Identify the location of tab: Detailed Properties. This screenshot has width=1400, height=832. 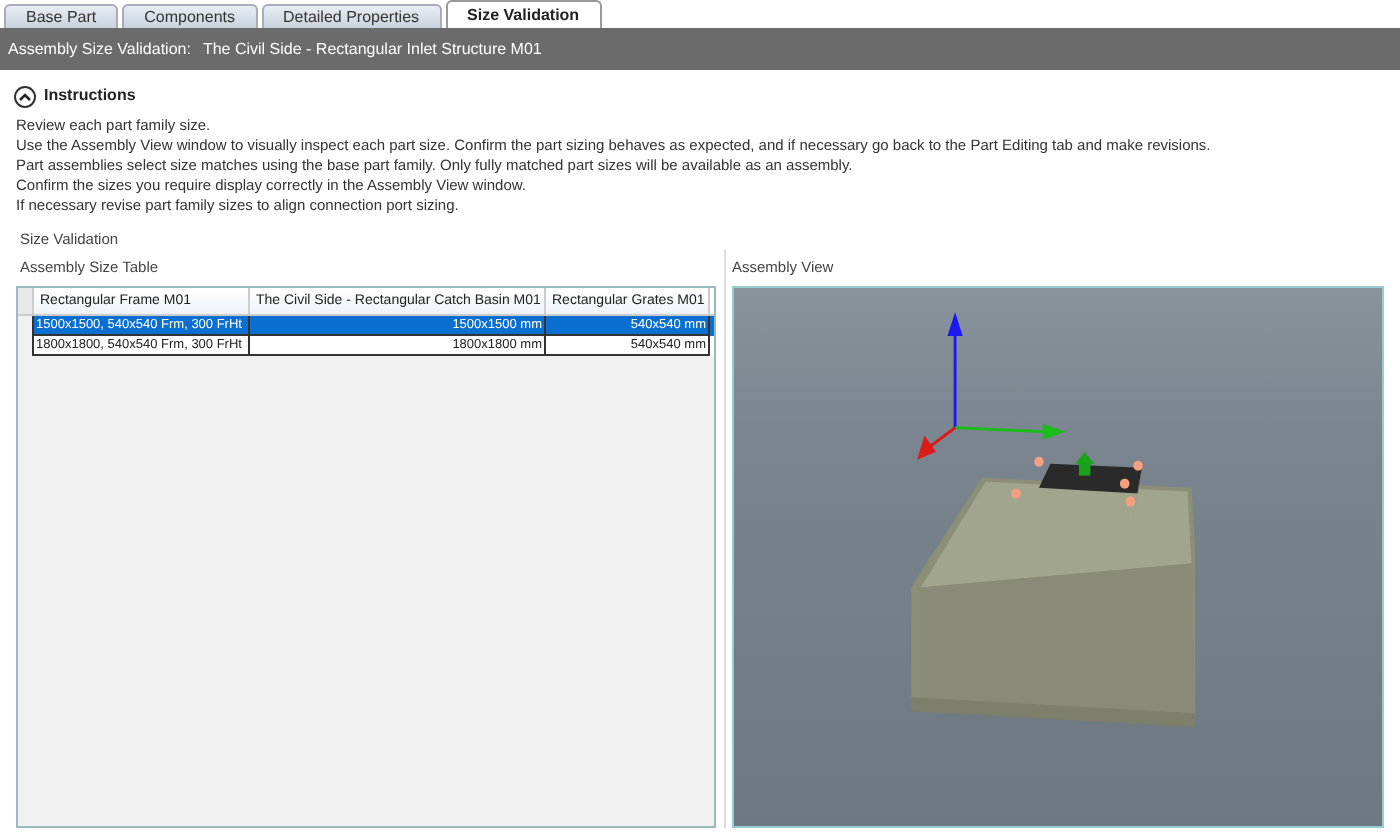
(351, 16).